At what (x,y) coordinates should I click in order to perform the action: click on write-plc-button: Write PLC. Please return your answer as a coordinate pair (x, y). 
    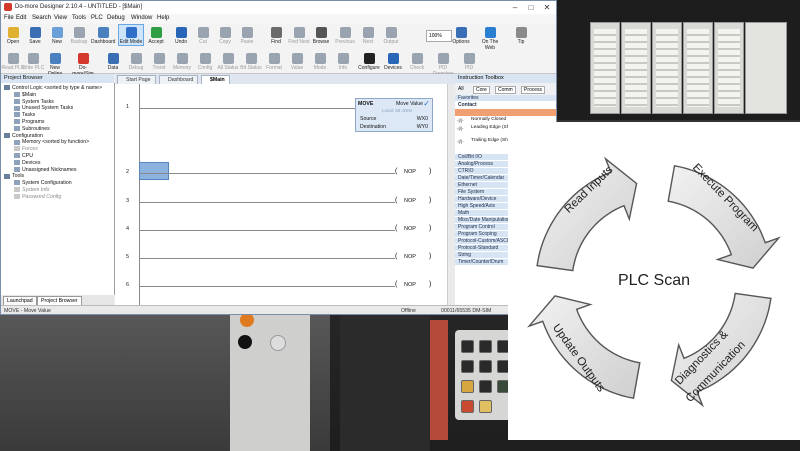
    Looking at the image, I should click on (33, 61).